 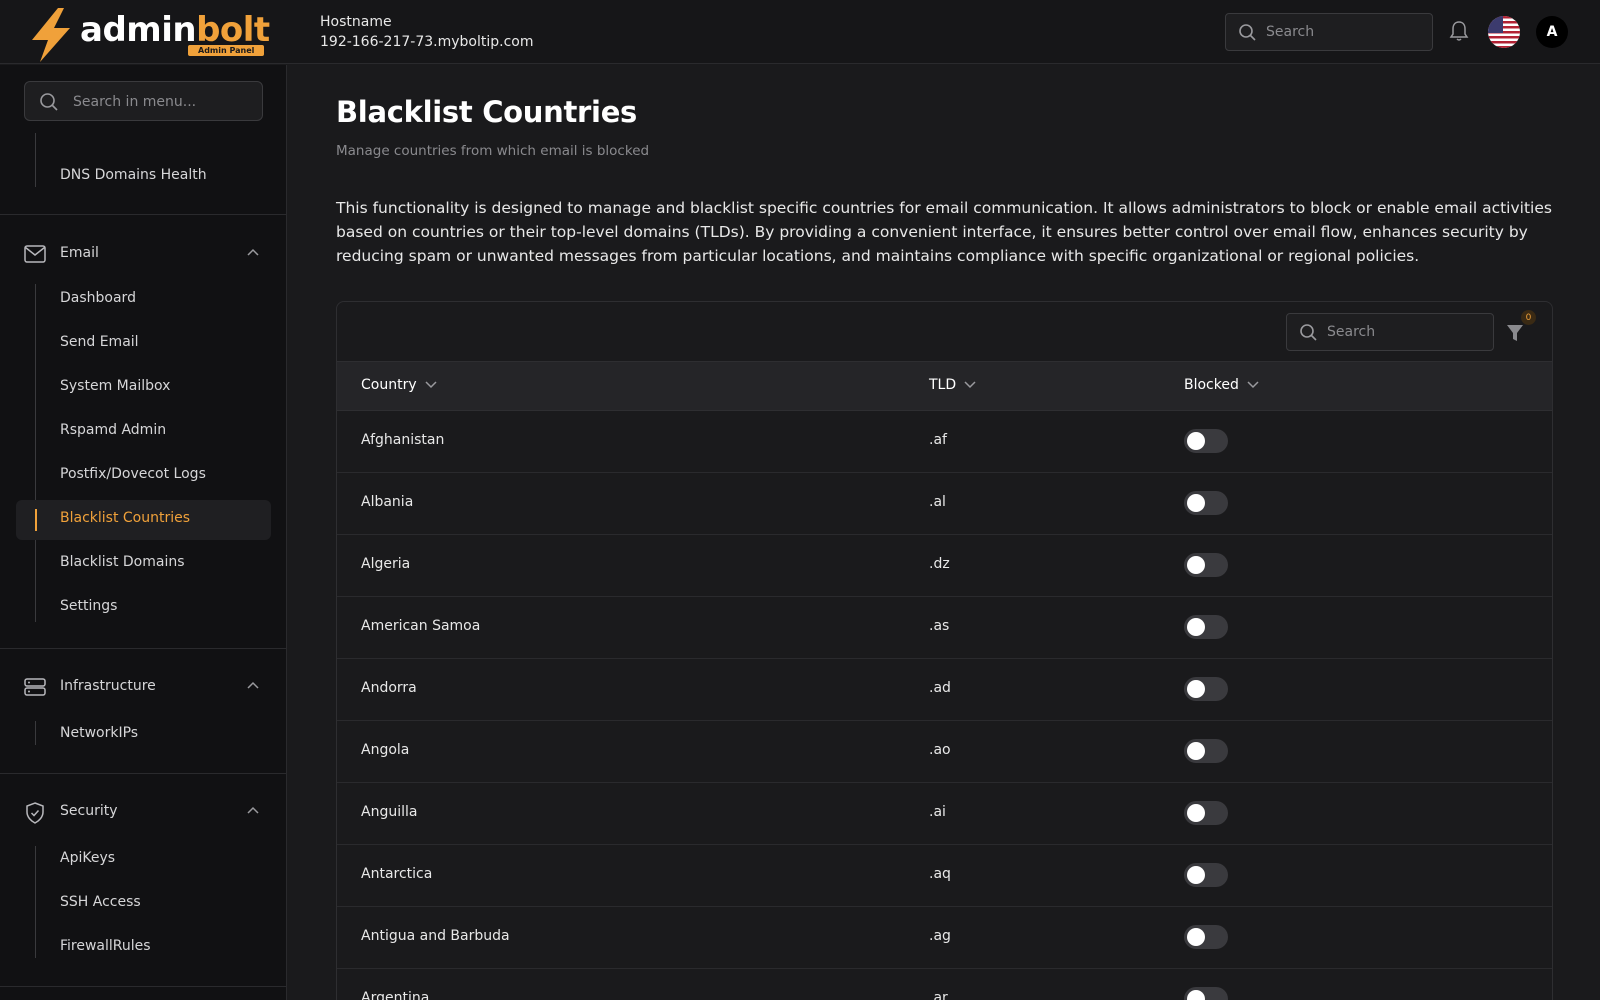 I want to click on tld-cell: .ar, so click(x=938, y=995).